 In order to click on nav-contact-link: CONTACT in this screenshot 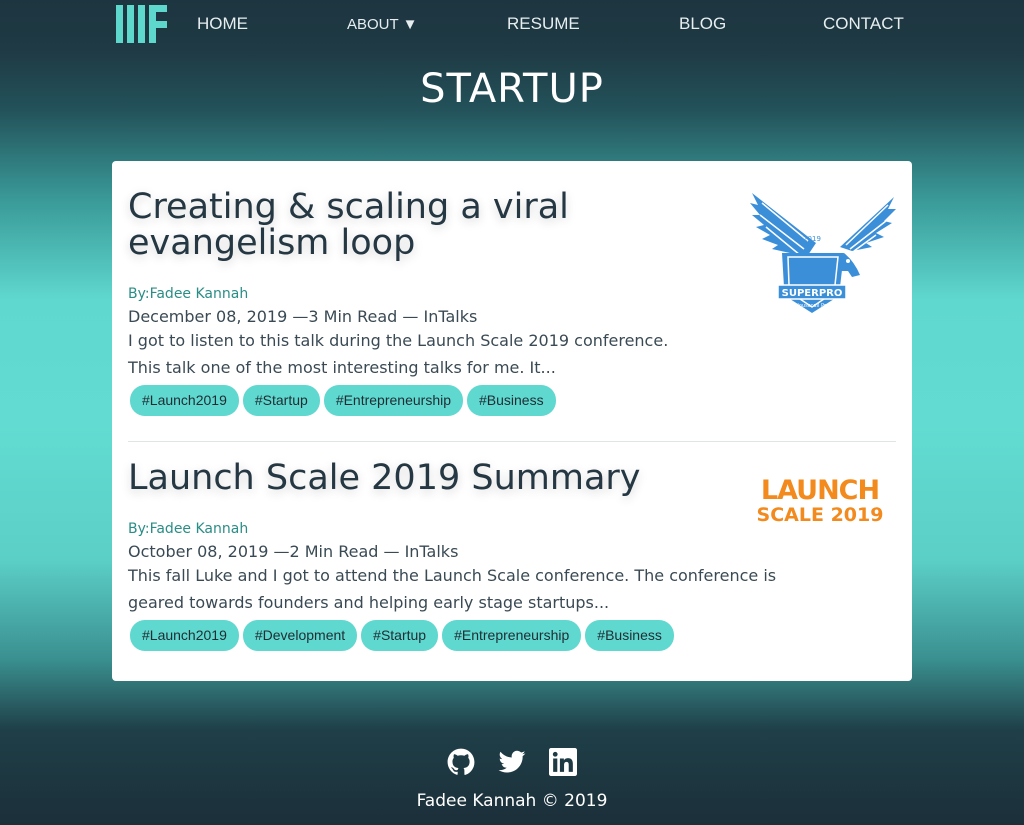, I will do `click(863, 24)`.